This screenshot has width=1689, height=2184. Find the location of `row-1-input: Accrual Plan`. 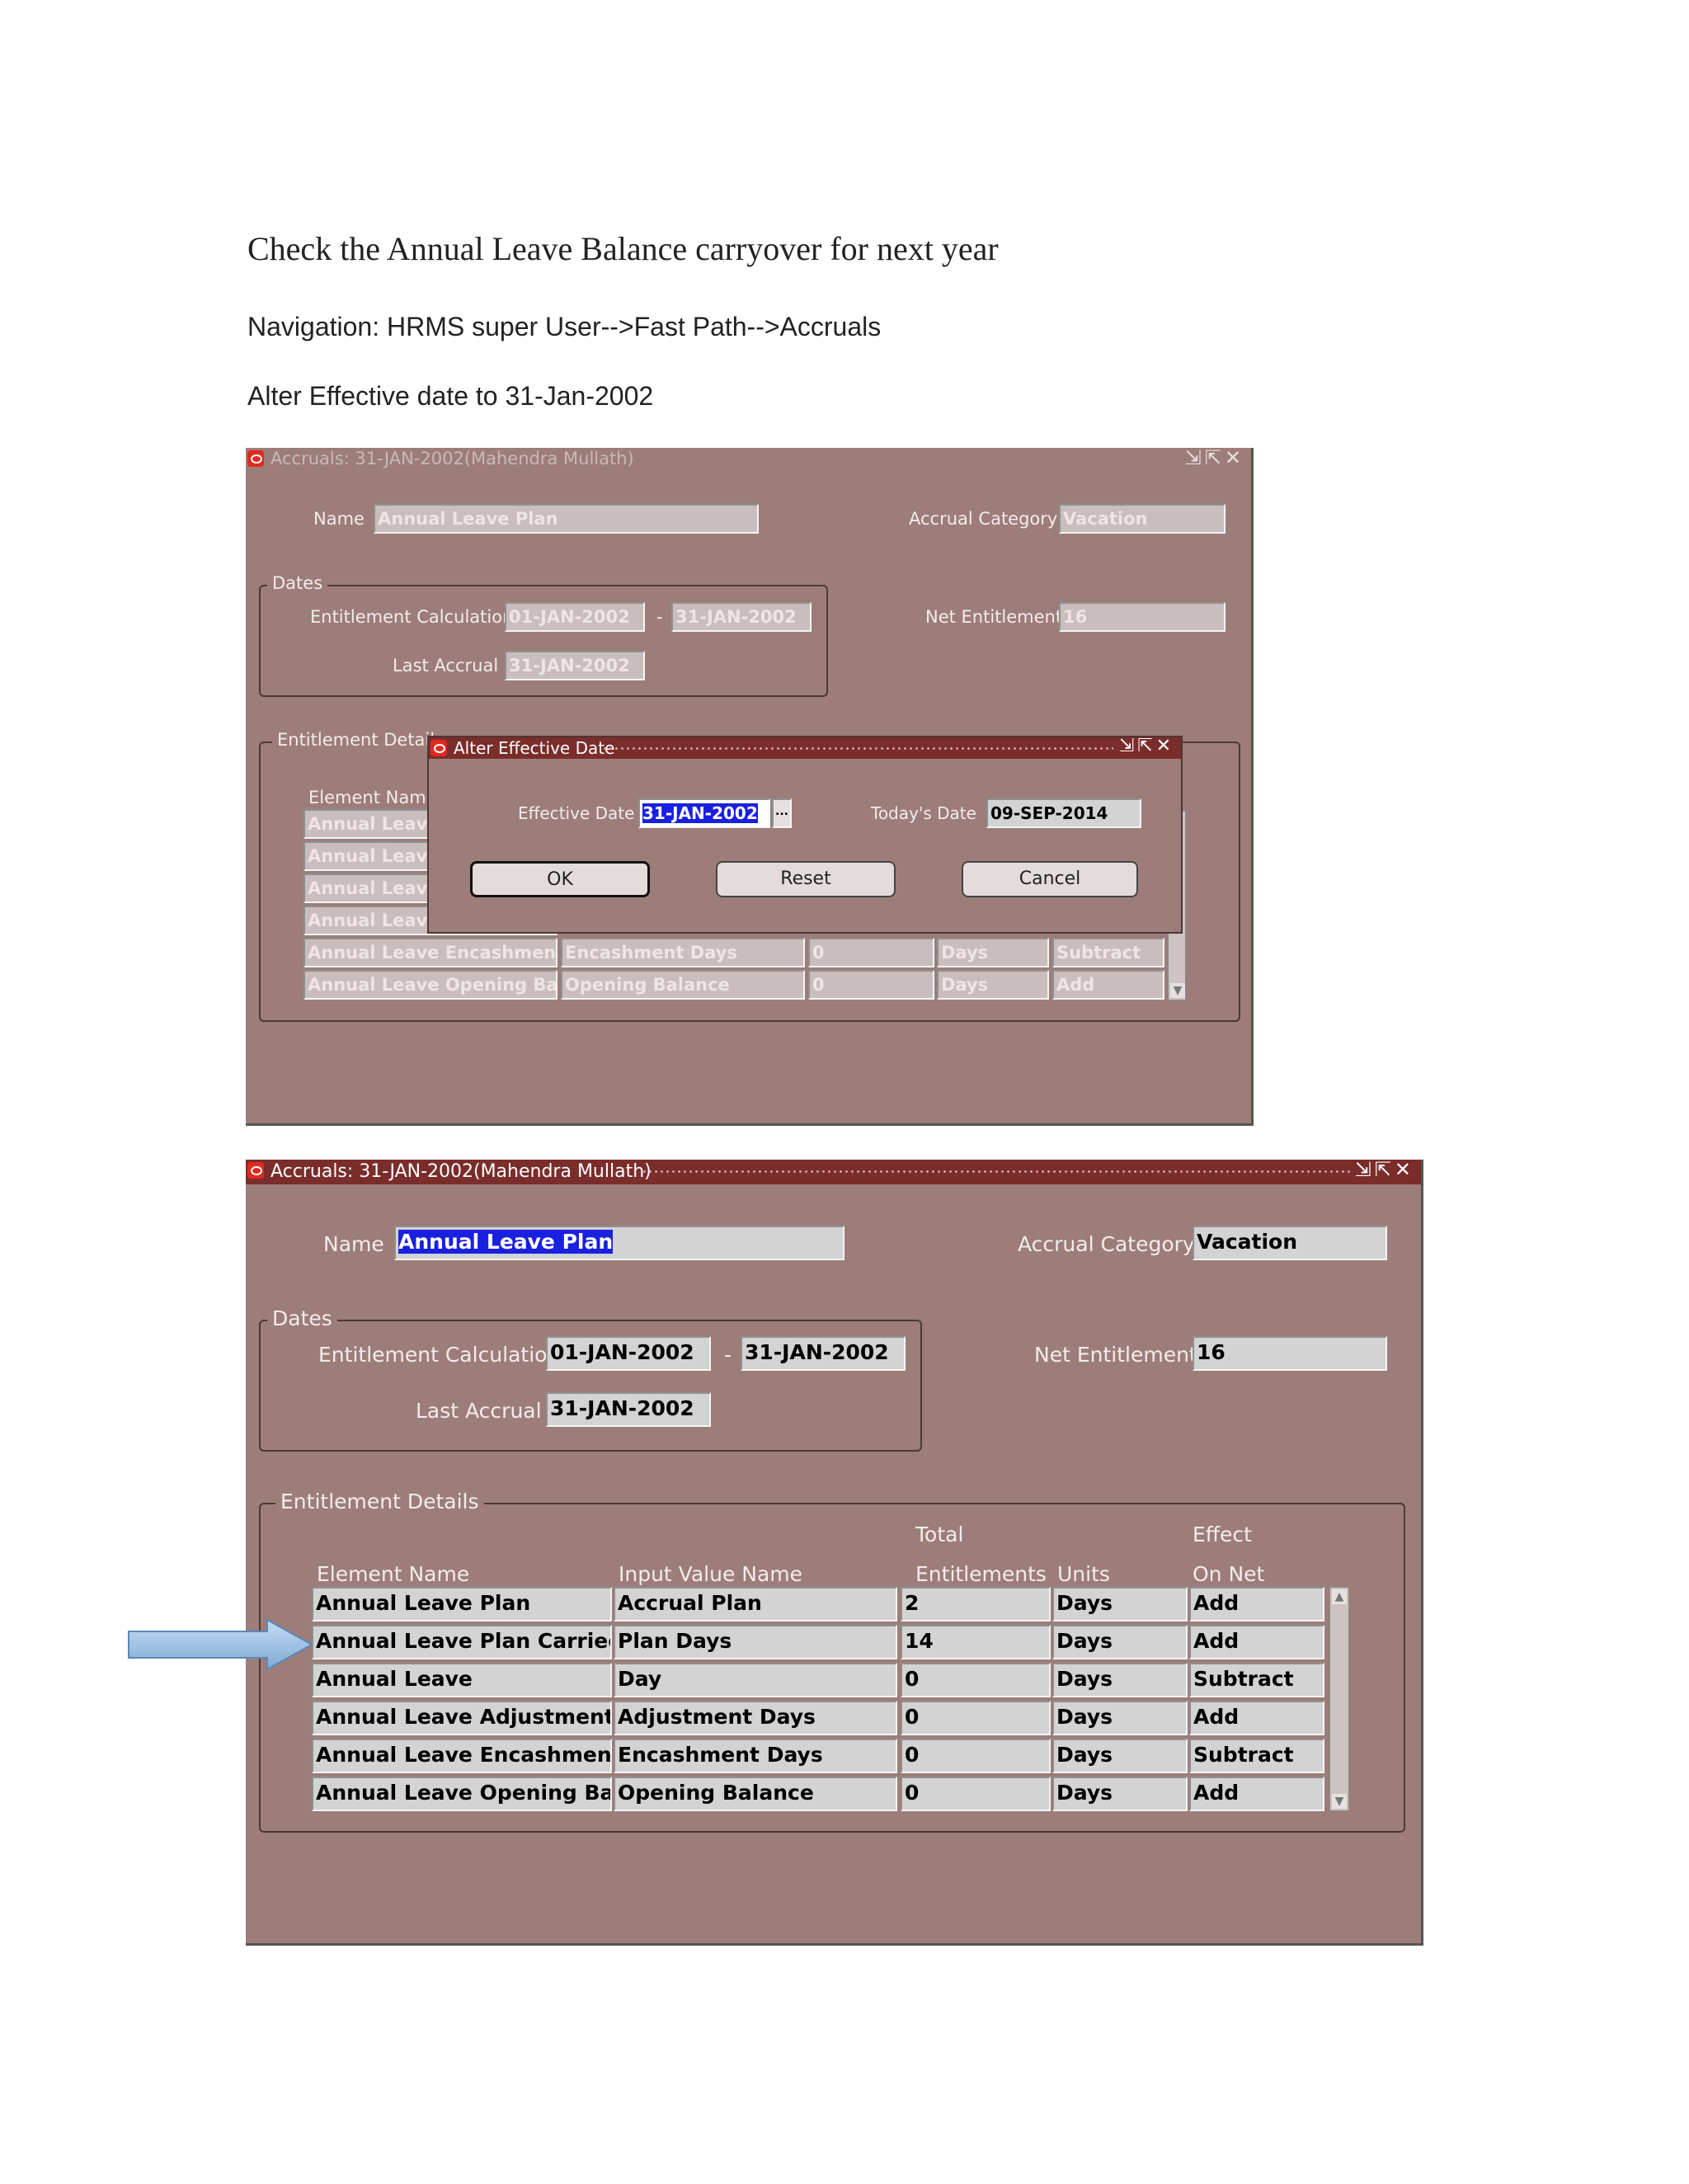

row-1-input: Accrual Plan is located at coordinates (755, 1604).